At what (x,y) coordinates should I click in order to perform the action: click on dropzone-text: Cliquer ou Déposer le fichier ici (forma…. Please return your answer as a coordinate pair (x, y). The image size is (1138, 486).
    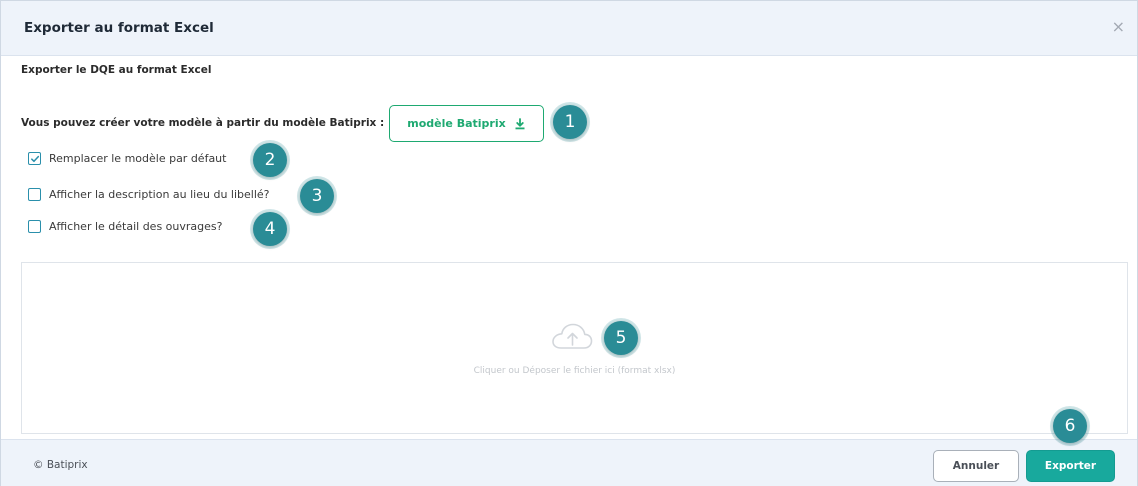
    Looking at the image, I should click on (574, 371).